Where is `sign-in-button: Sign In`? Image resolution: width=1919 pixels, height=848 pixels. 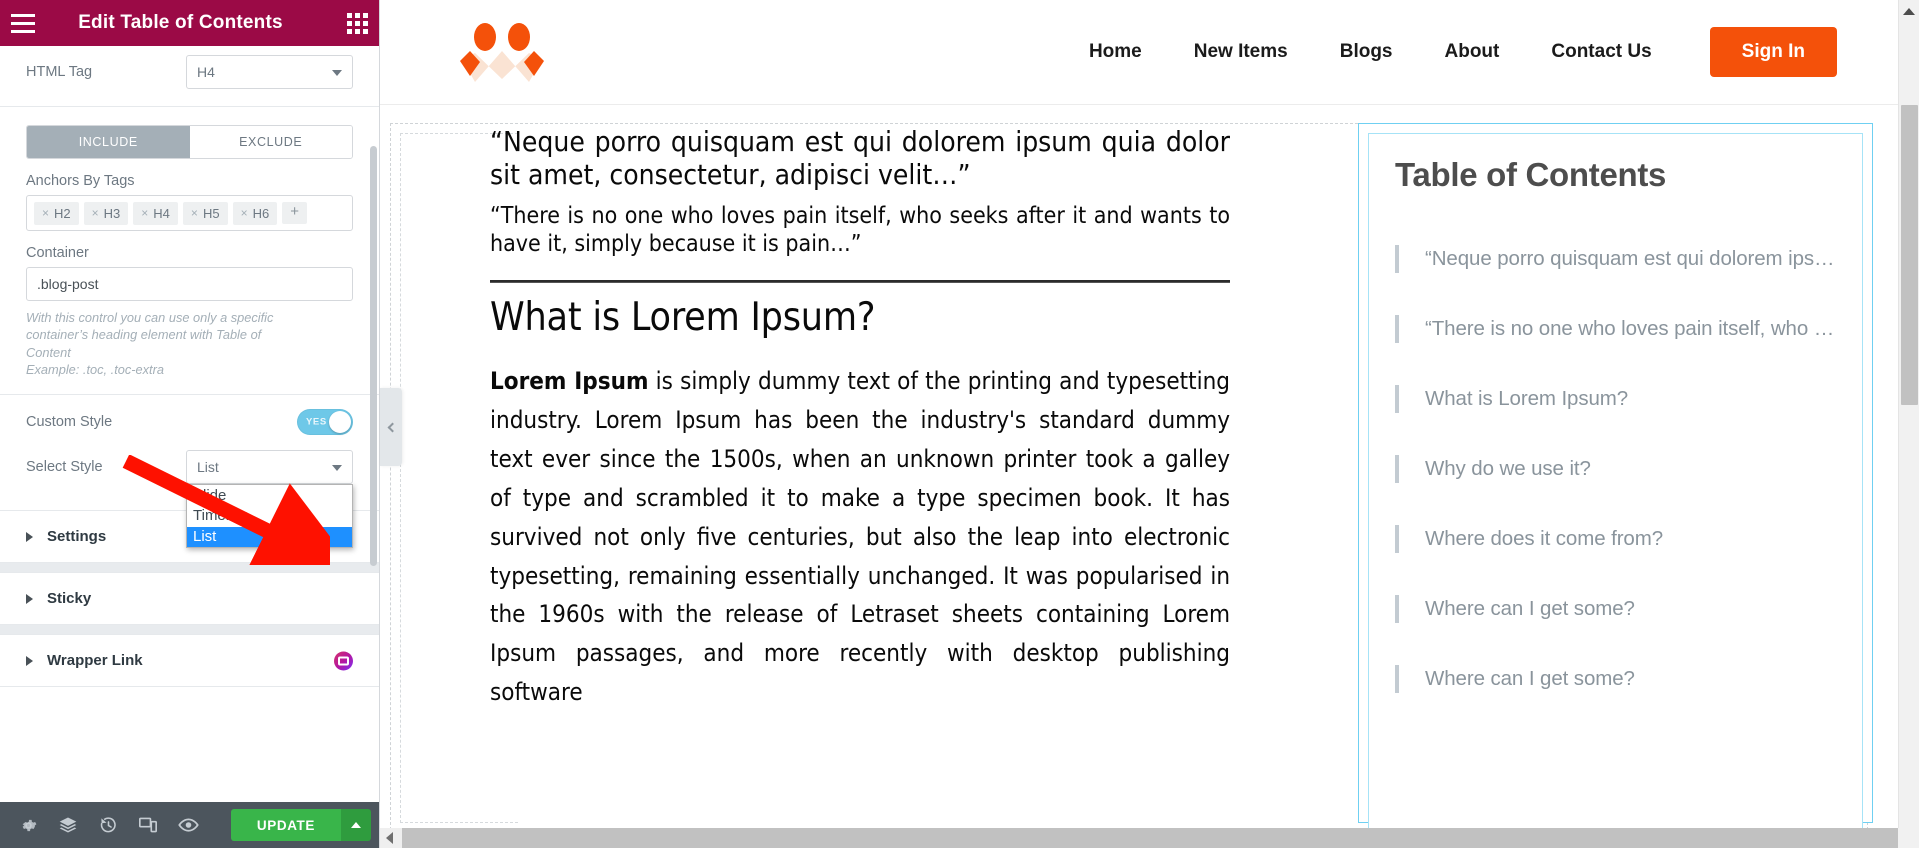
sign-in-button: Sign In is located at coordinates (1773, 52).